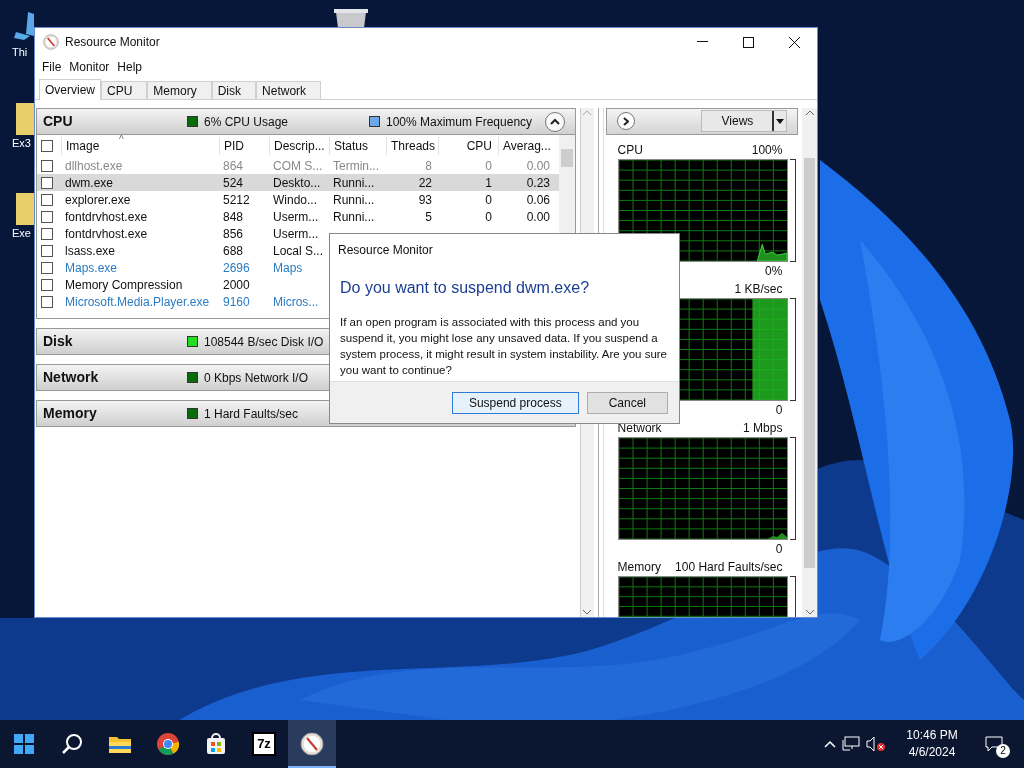 The height and width of the screenshot is (768, 1024). Describe the element at coordinates (70, 413) in the screenshot. I see `section-title: Memory` at that location.